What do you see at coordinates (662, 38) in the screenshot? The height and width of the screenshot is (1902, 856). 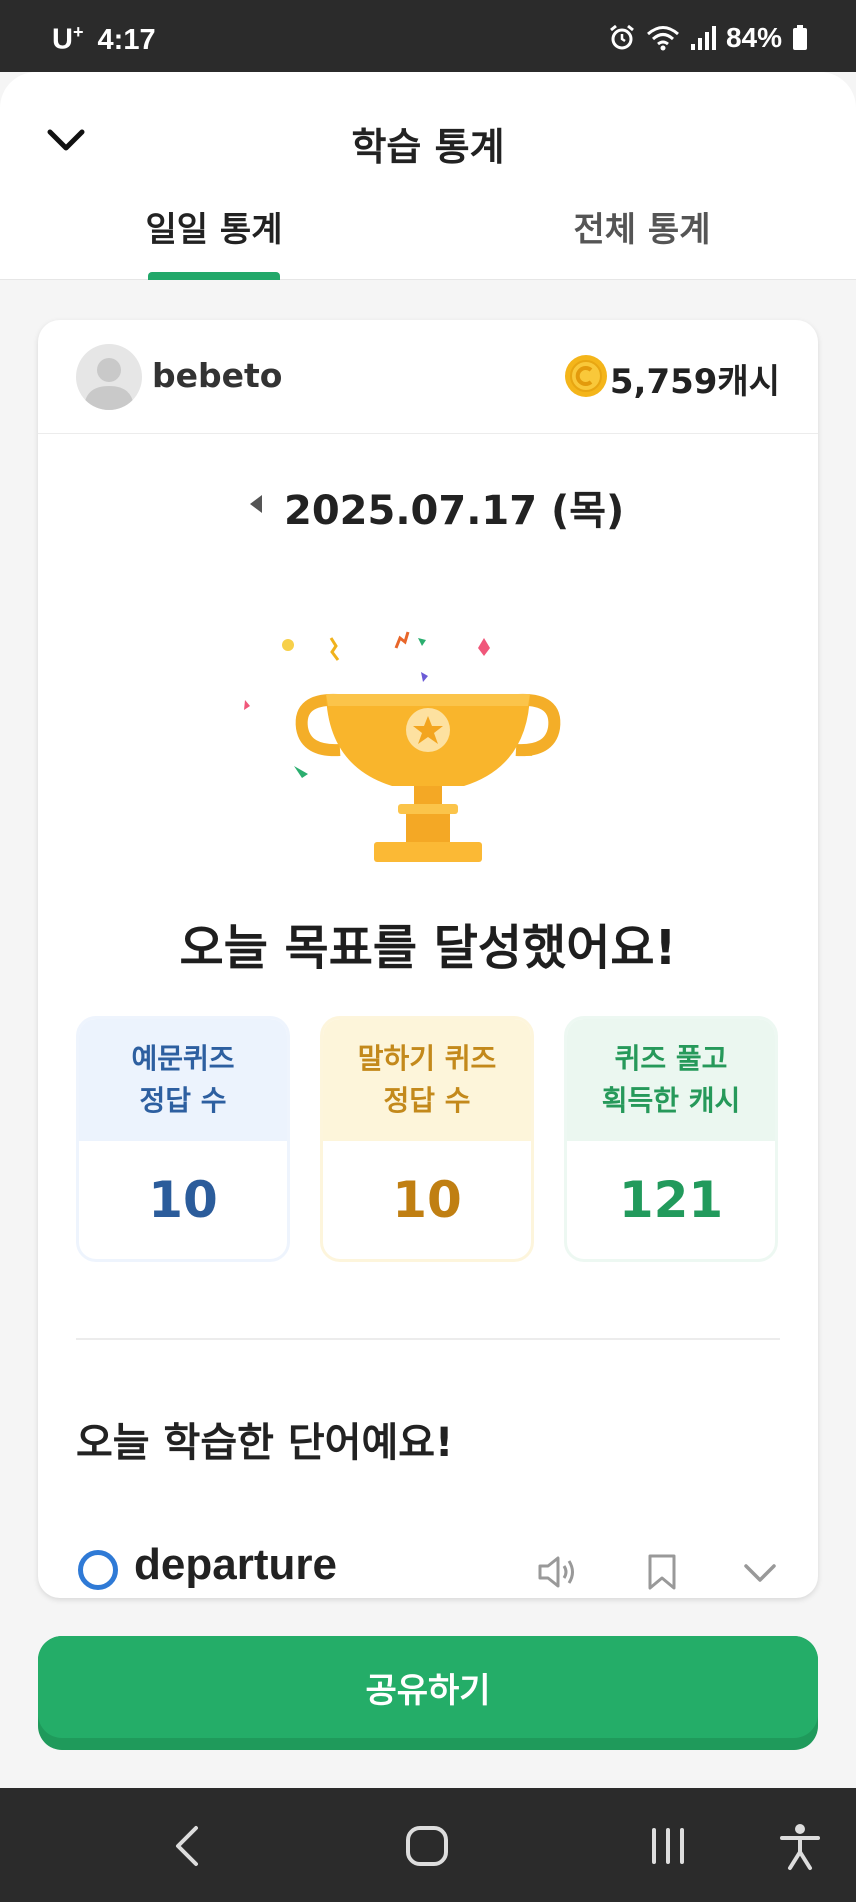 I see `wifi-icon` at bounding box center [662, 38].